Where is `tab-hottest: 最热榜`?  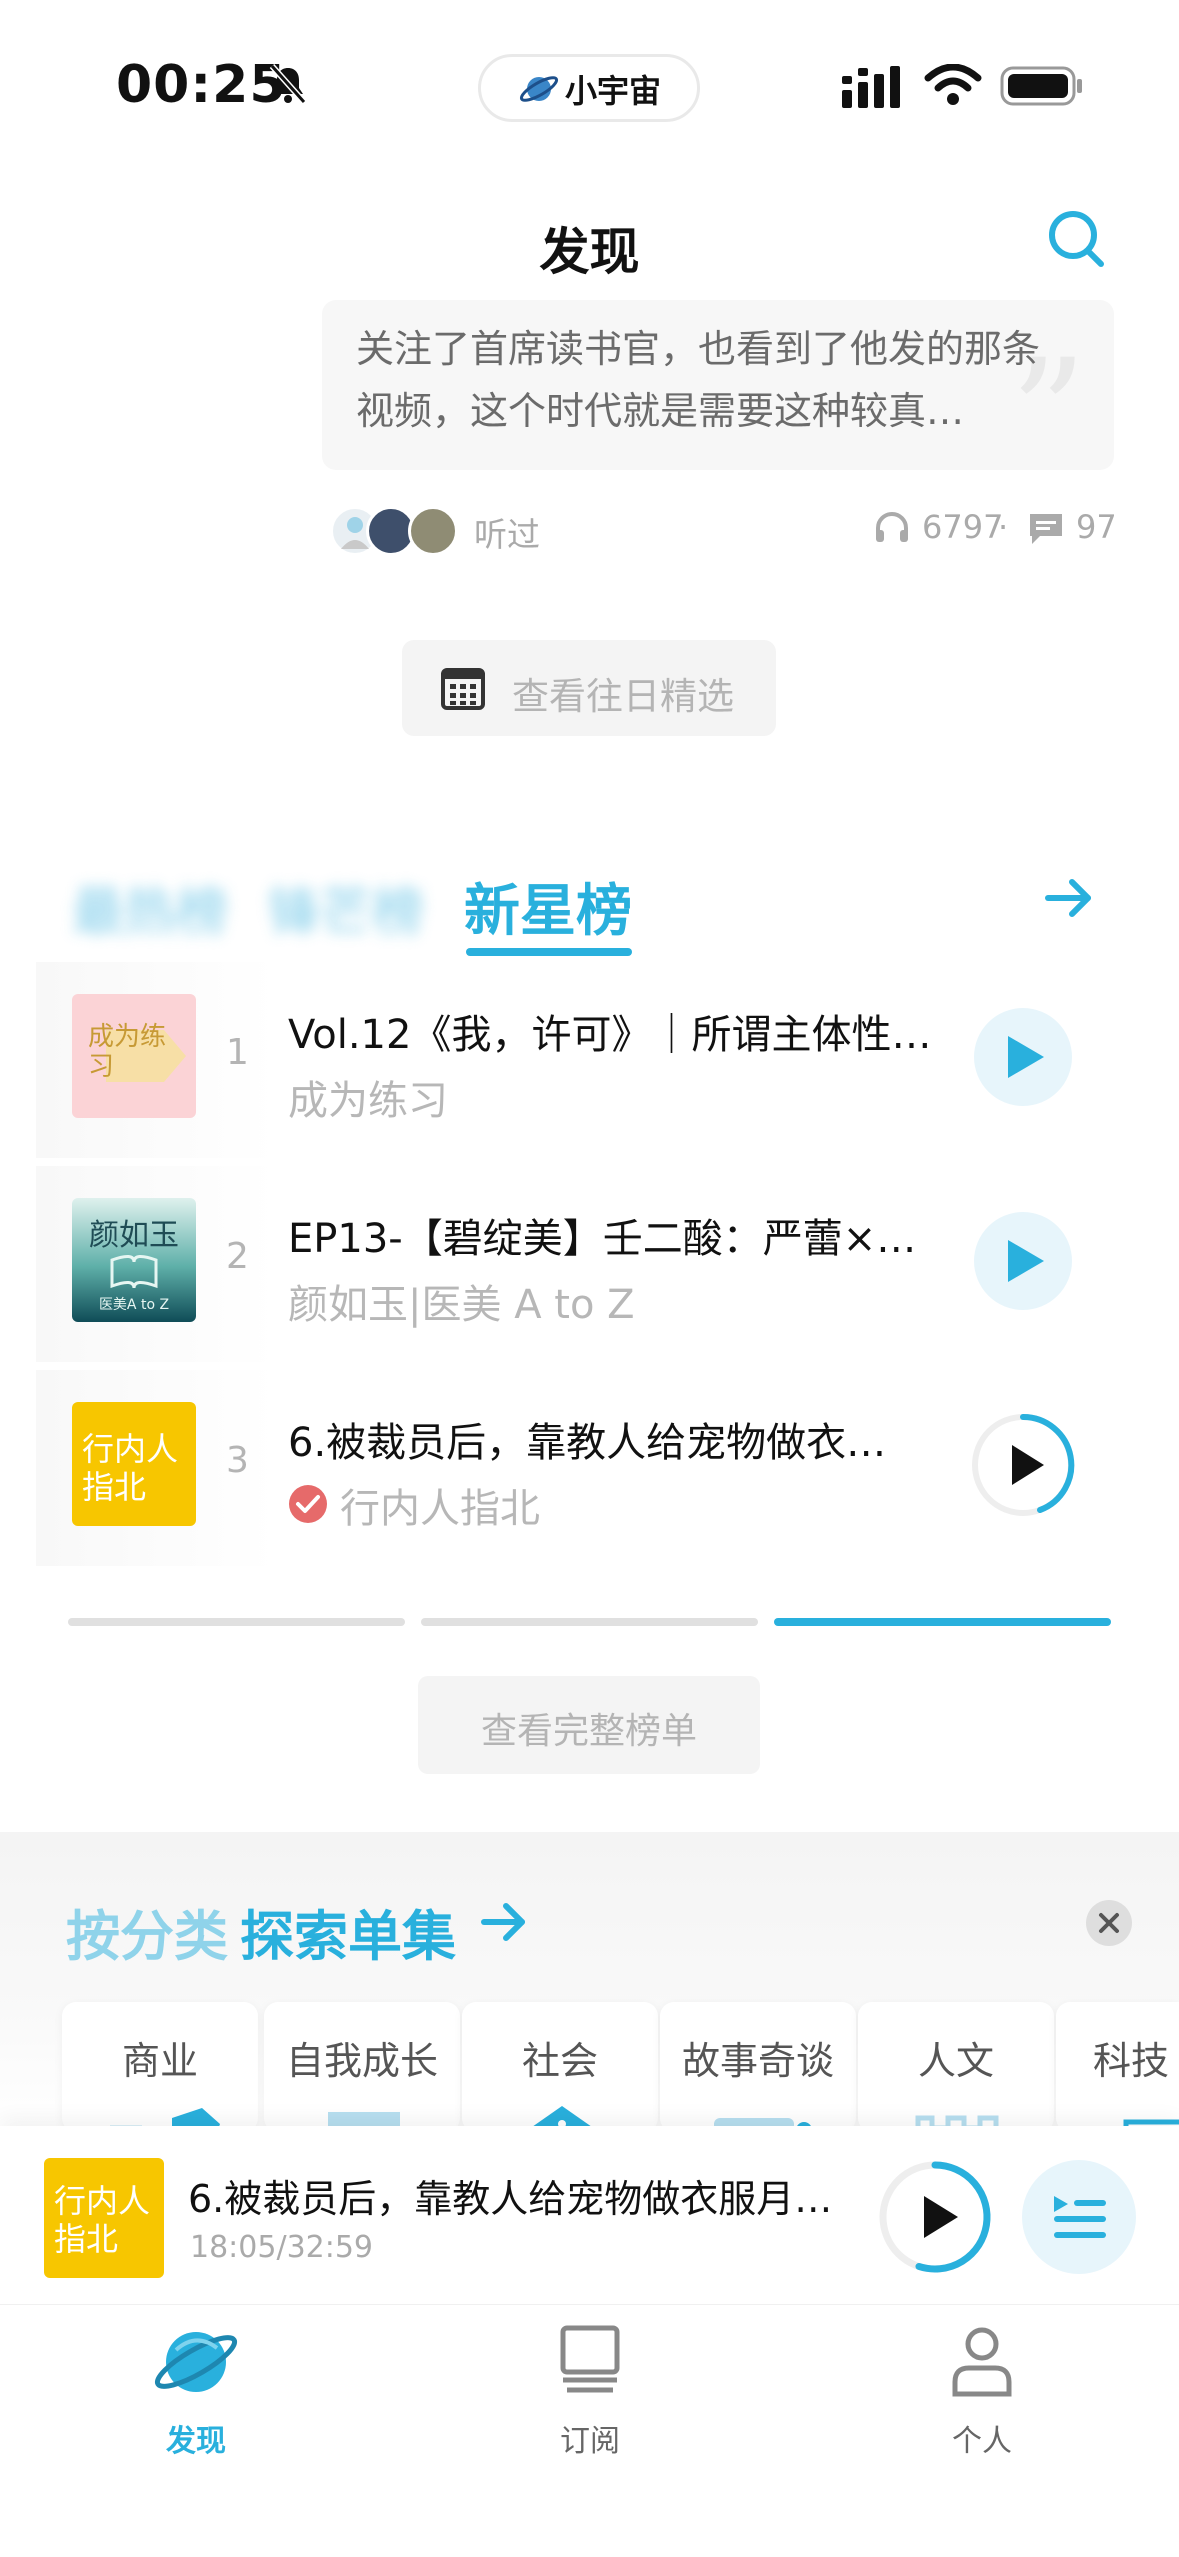 tab-hottest: 最热榜 is located at coordinates (150, 907).